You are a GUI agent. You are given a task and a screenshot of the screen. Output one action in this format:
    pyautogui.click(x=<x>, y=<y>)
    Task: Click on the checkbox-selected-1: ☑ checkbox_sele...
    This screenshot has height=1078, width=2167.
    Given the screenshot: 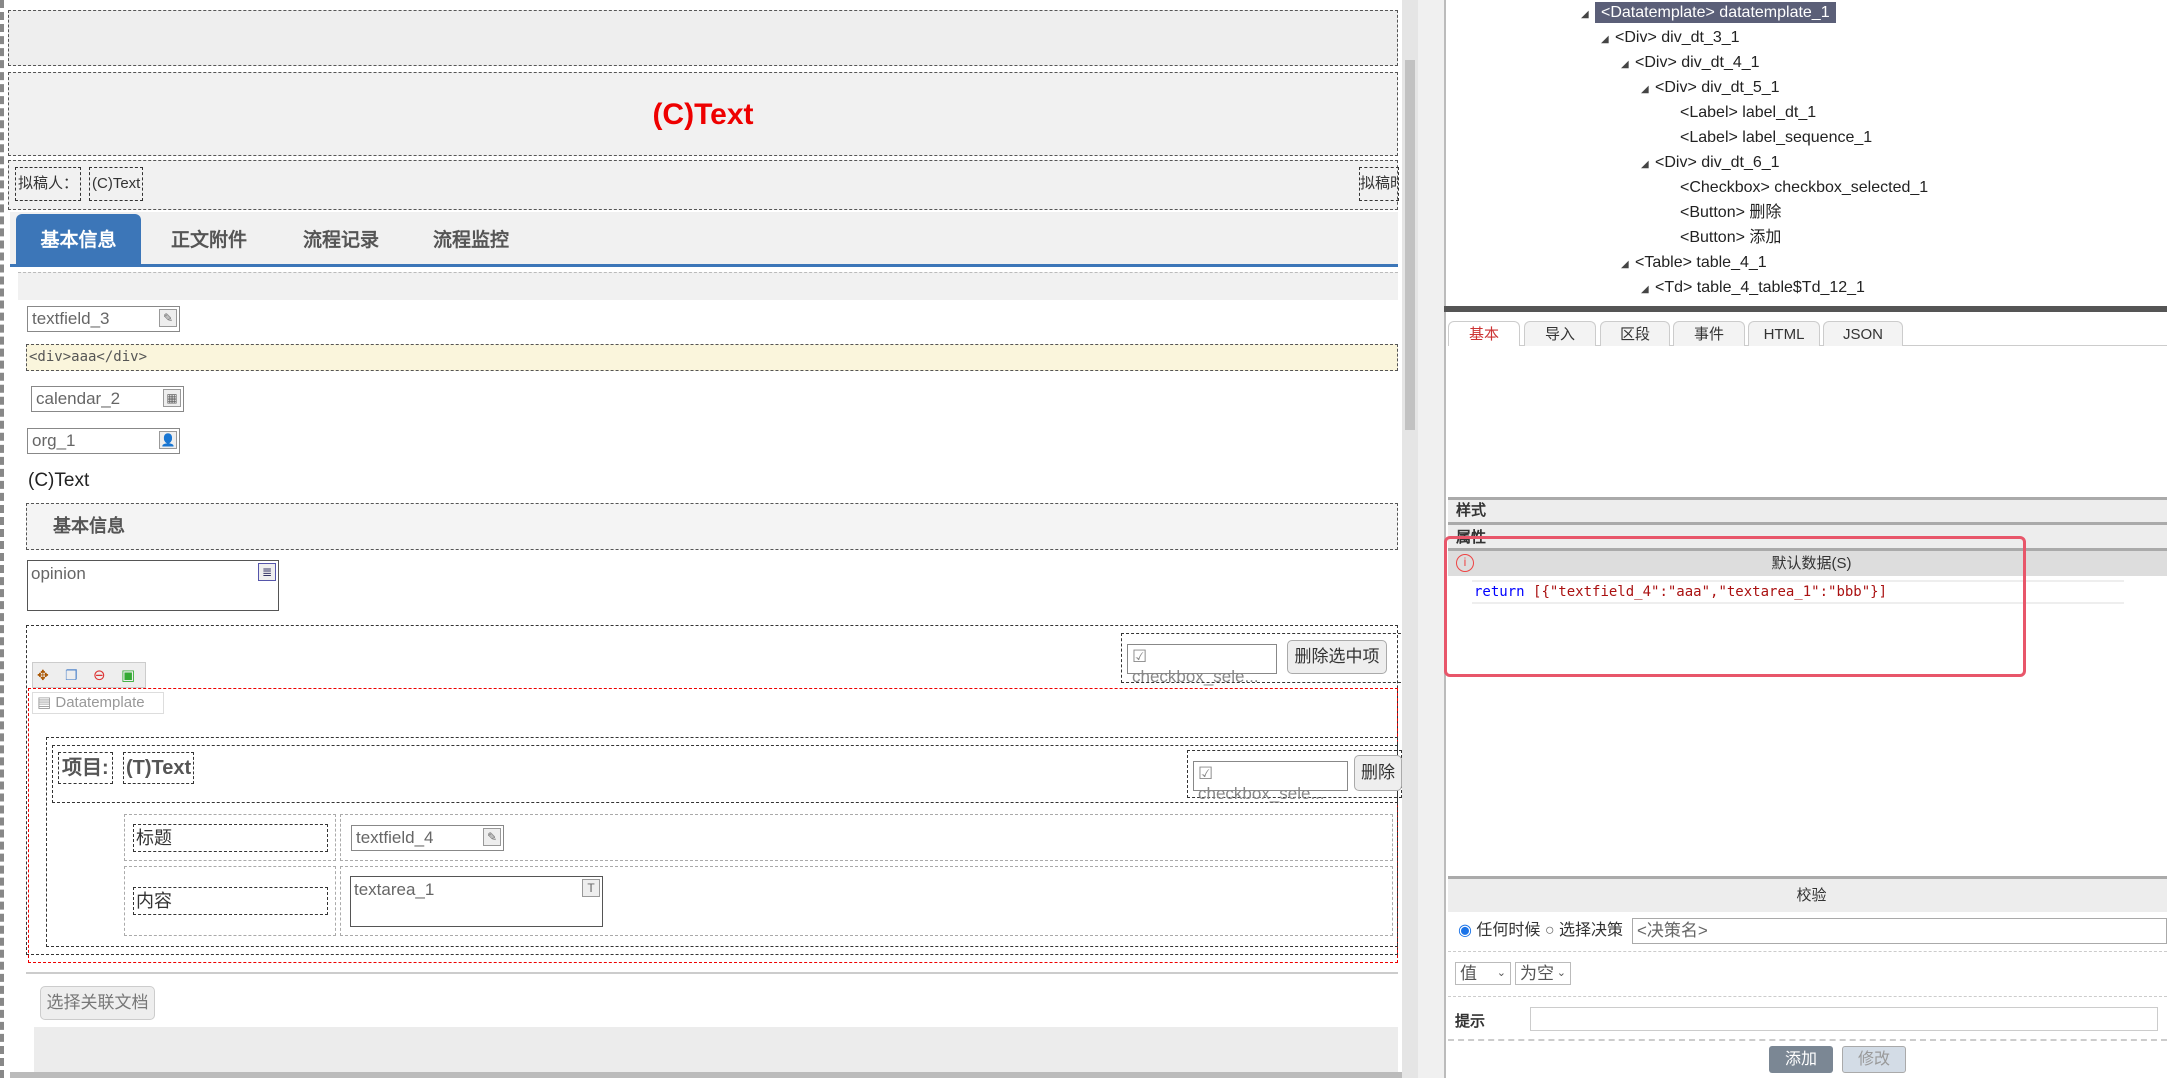 What is the action you would take?
    pyautogui.click(x=1270, y=782)
    